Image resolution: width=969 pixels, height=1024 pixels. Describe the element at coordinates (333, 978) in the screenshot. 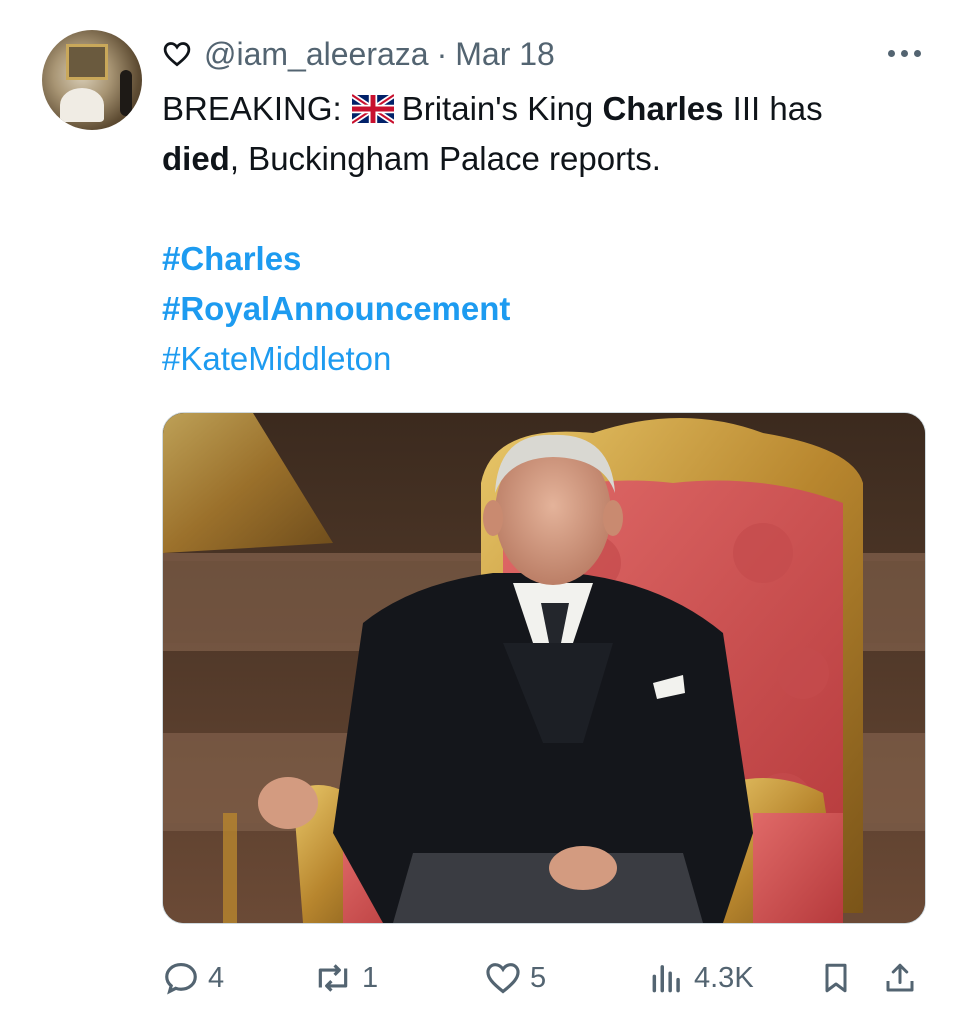

I see `repost-arrows-icon` at that location.